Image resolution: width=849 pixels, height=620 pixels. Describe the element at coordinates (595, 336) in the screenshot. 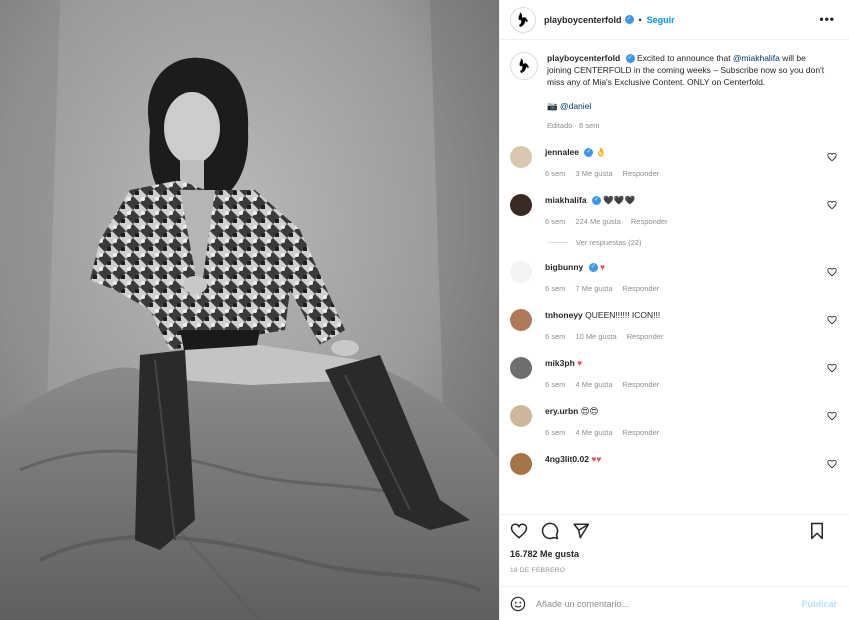

I see `comment-likes: 10 Me gusta` at that location.